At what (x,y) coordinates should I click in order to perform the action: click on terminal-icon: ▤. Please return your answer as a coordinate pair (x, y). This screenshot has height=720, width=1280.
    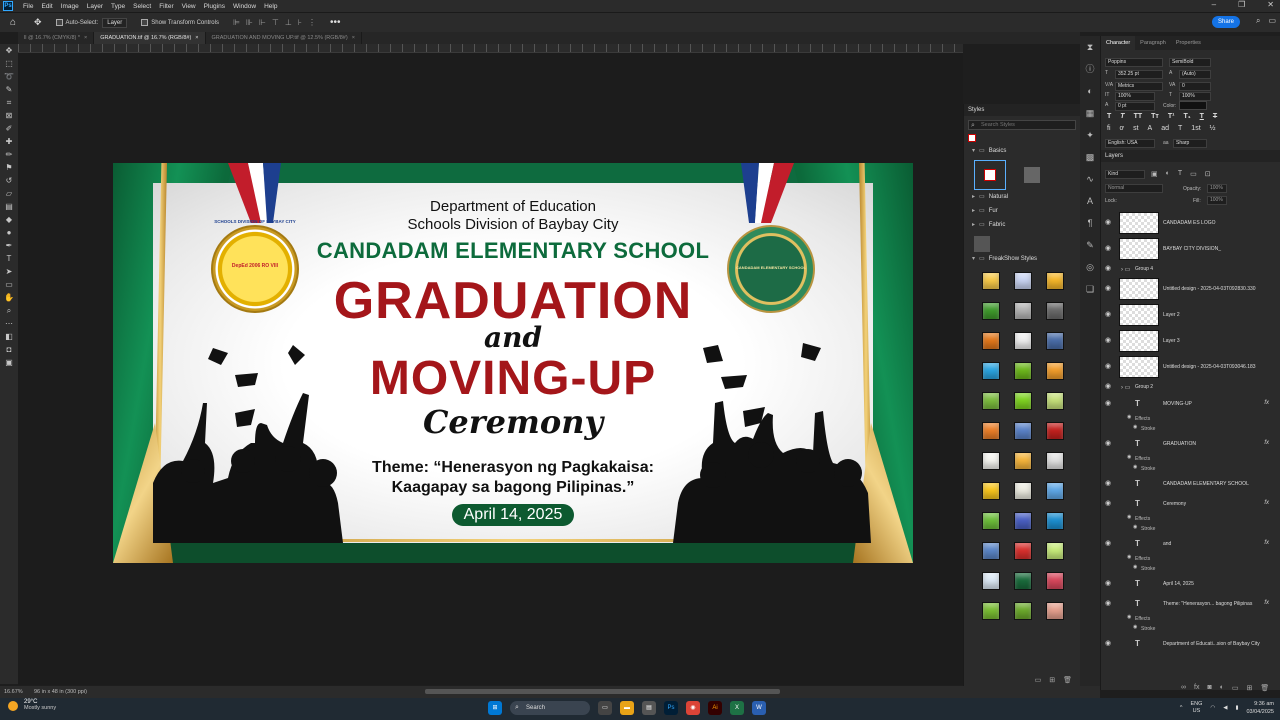
    Looking at the image, I should click on (649, 708).